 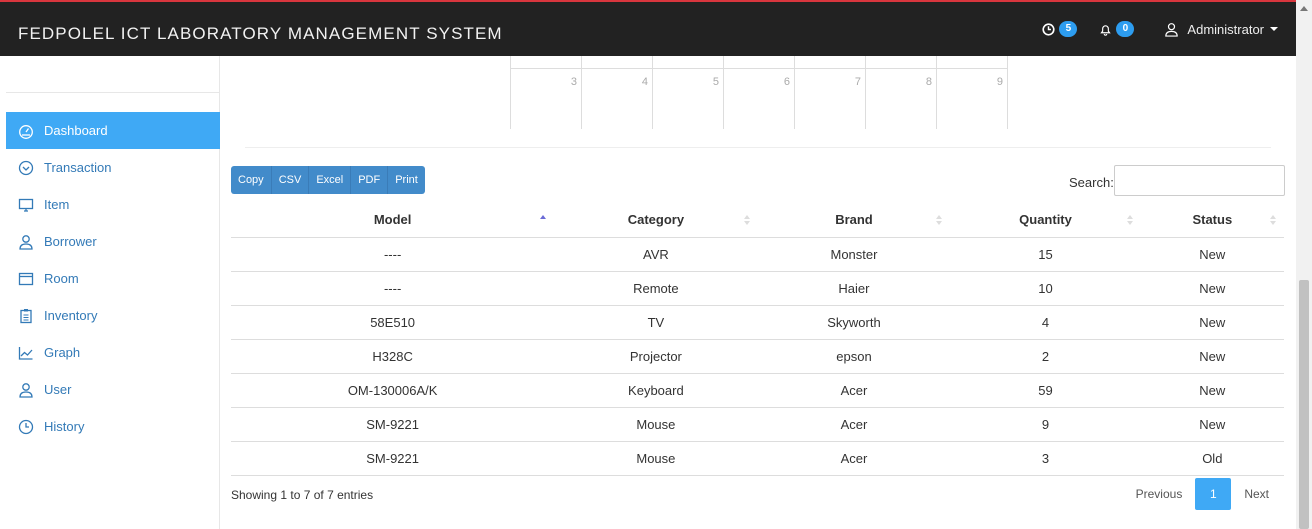 What do you see at coordinates (616, 92) in the screenshot?
I see `calendar-day-cell: 4` at bounding box center [616, 92].